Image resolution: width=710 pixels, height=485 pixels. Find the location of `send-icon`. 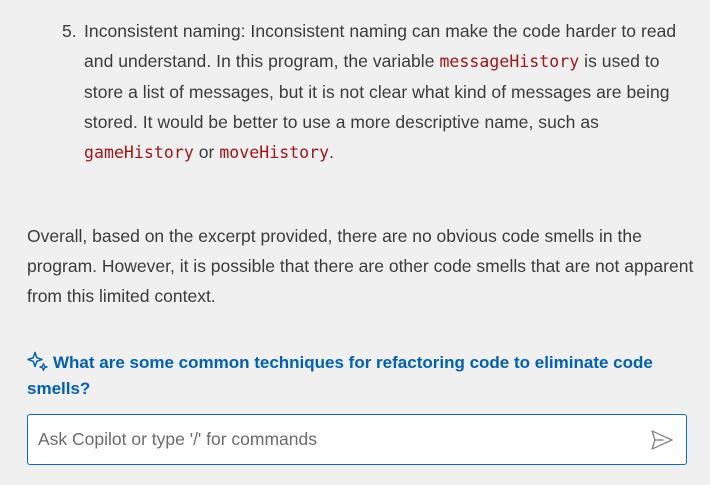

send-icon is located at coordinates (662, 440).